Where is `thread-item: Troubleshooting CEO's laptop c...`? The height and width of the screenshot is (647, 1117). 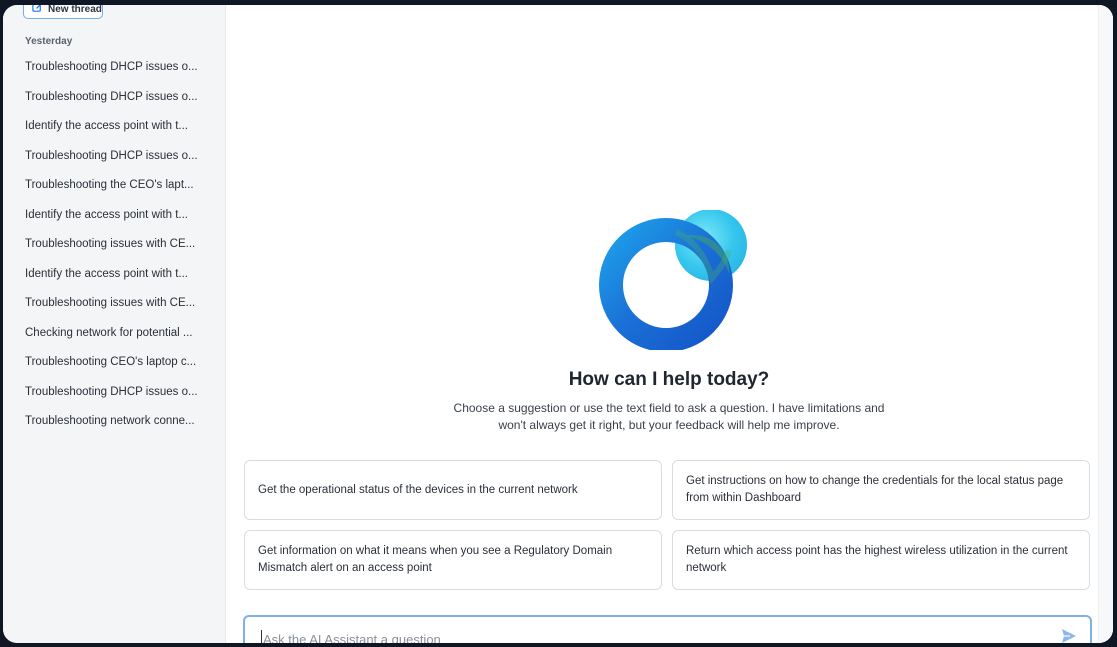 thread-item: Troubleshooting CEO's laptop c... is located at coordinates (117, 367).